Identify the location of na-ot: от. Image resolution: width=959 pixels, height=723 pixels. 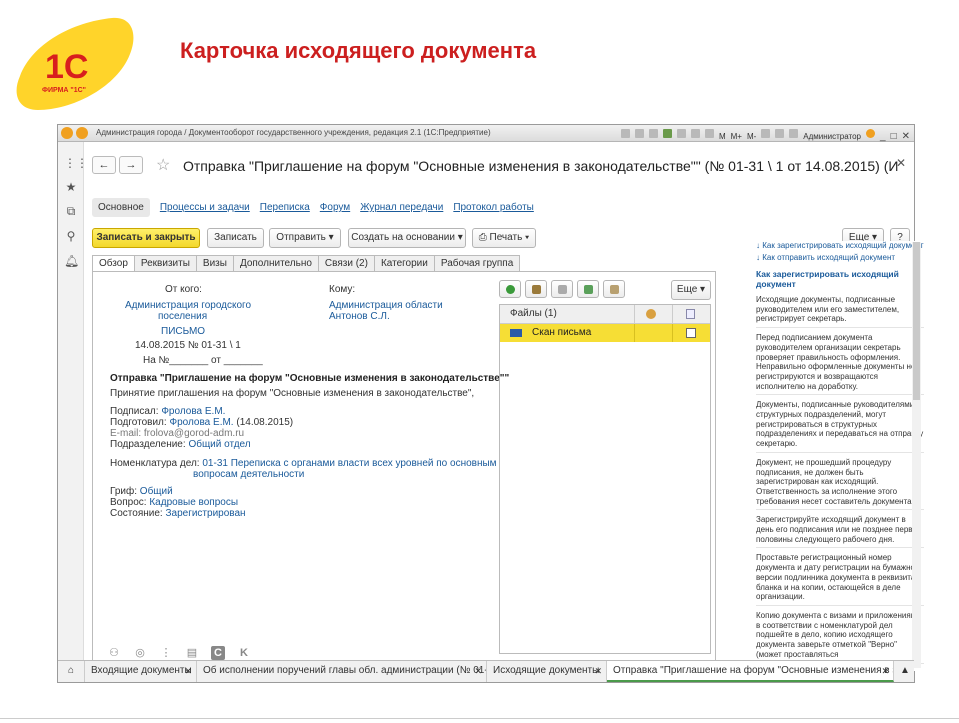
(216, 360).